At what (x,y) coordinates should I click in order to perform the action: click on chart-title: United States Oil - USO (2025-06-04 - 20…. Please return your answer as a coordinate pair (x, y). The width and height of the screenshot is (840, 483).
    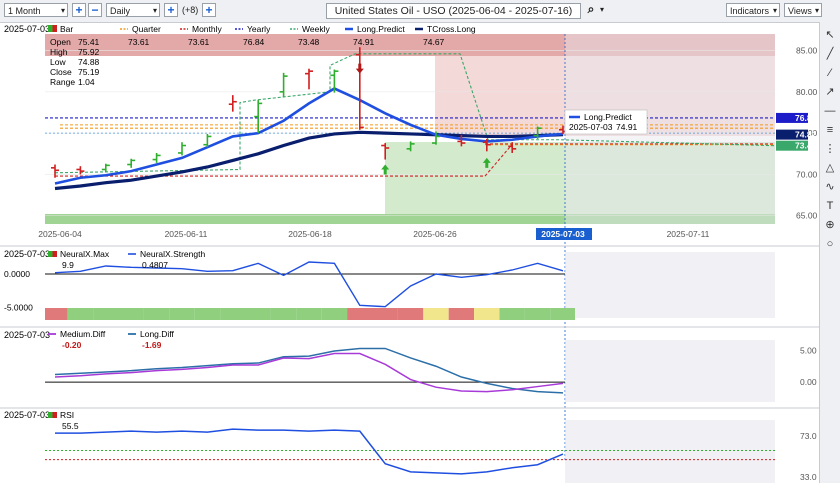
    Looking at the image, I should click on (453, 11).